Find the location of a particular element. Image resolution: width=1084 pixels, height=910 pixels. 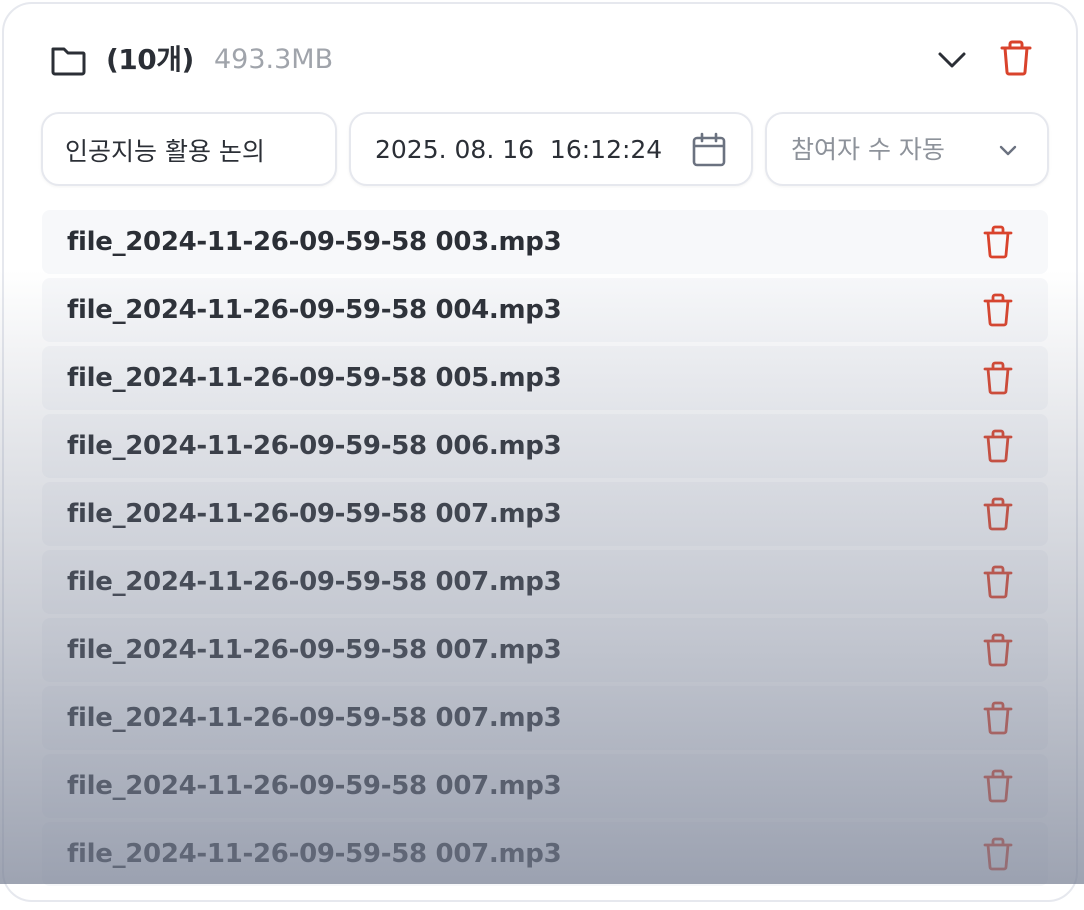

file-name: file_2024-11-26-09-59-58 003.mp3 is located at coordinates (314, 242).